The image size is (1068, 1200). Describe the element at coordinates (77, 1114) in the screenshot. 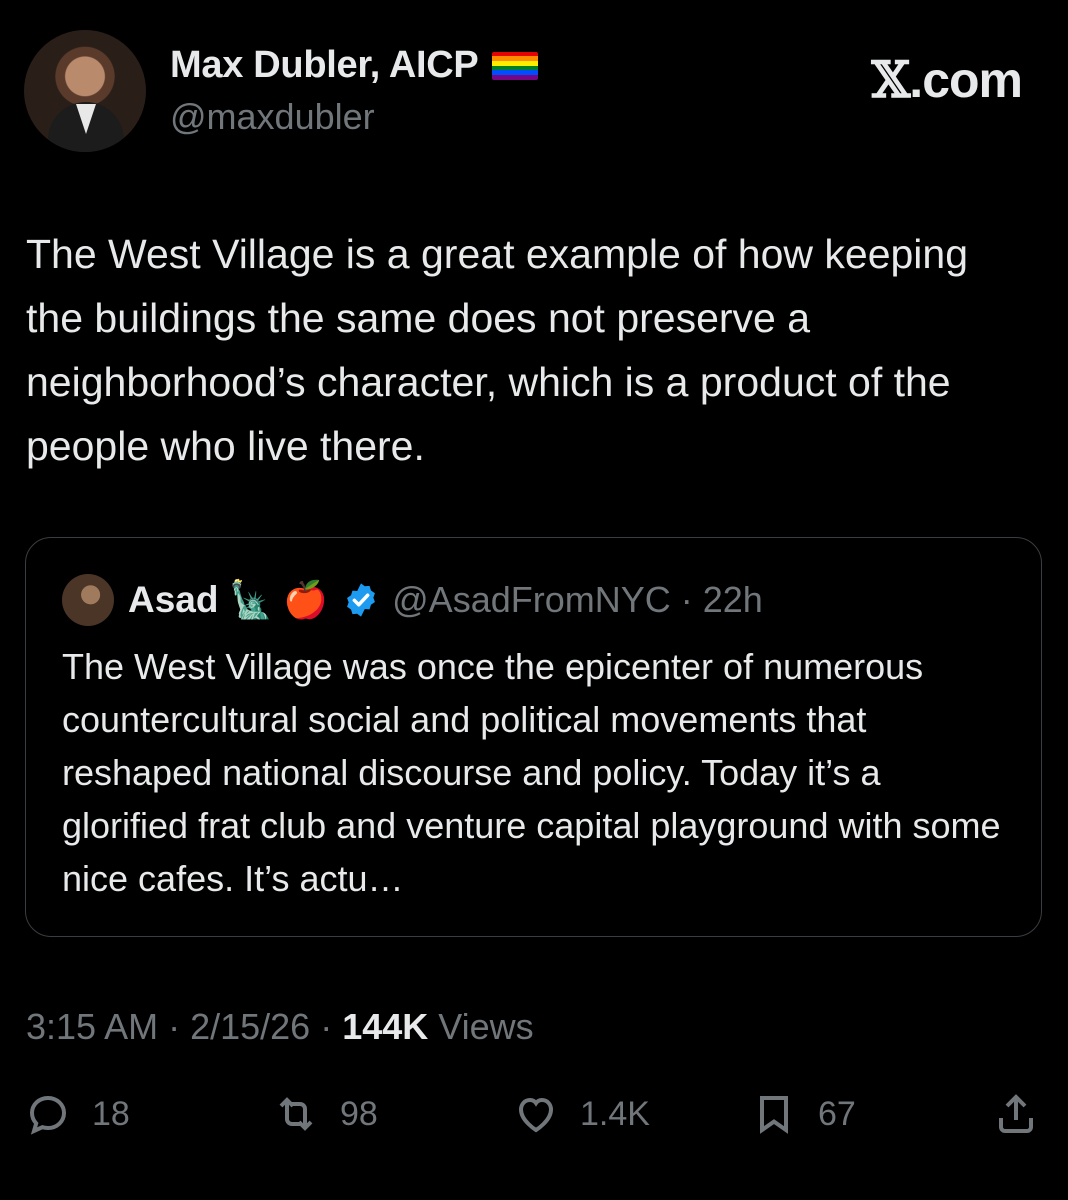

I see `reply-button: 18` at that location.